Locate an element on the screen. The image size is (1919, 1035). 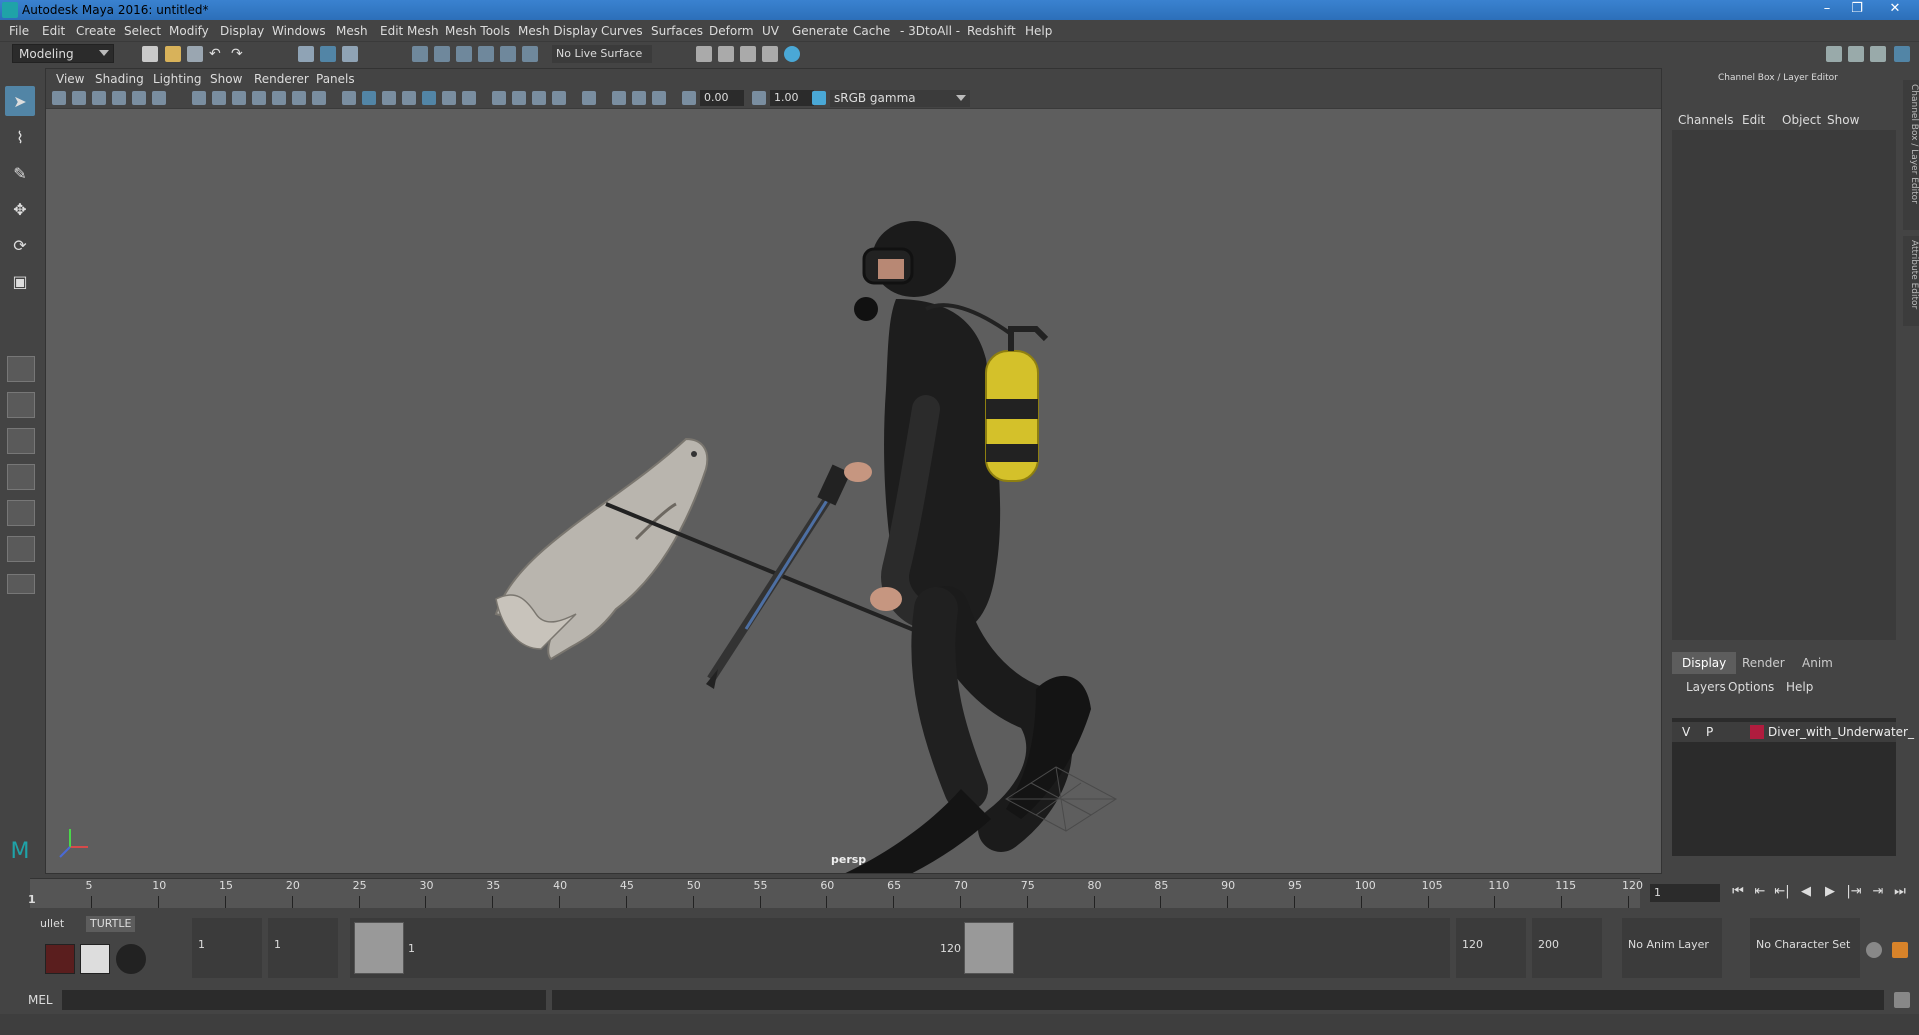
play-forward-icon: ▶ is located at coordinates (1830, 893).